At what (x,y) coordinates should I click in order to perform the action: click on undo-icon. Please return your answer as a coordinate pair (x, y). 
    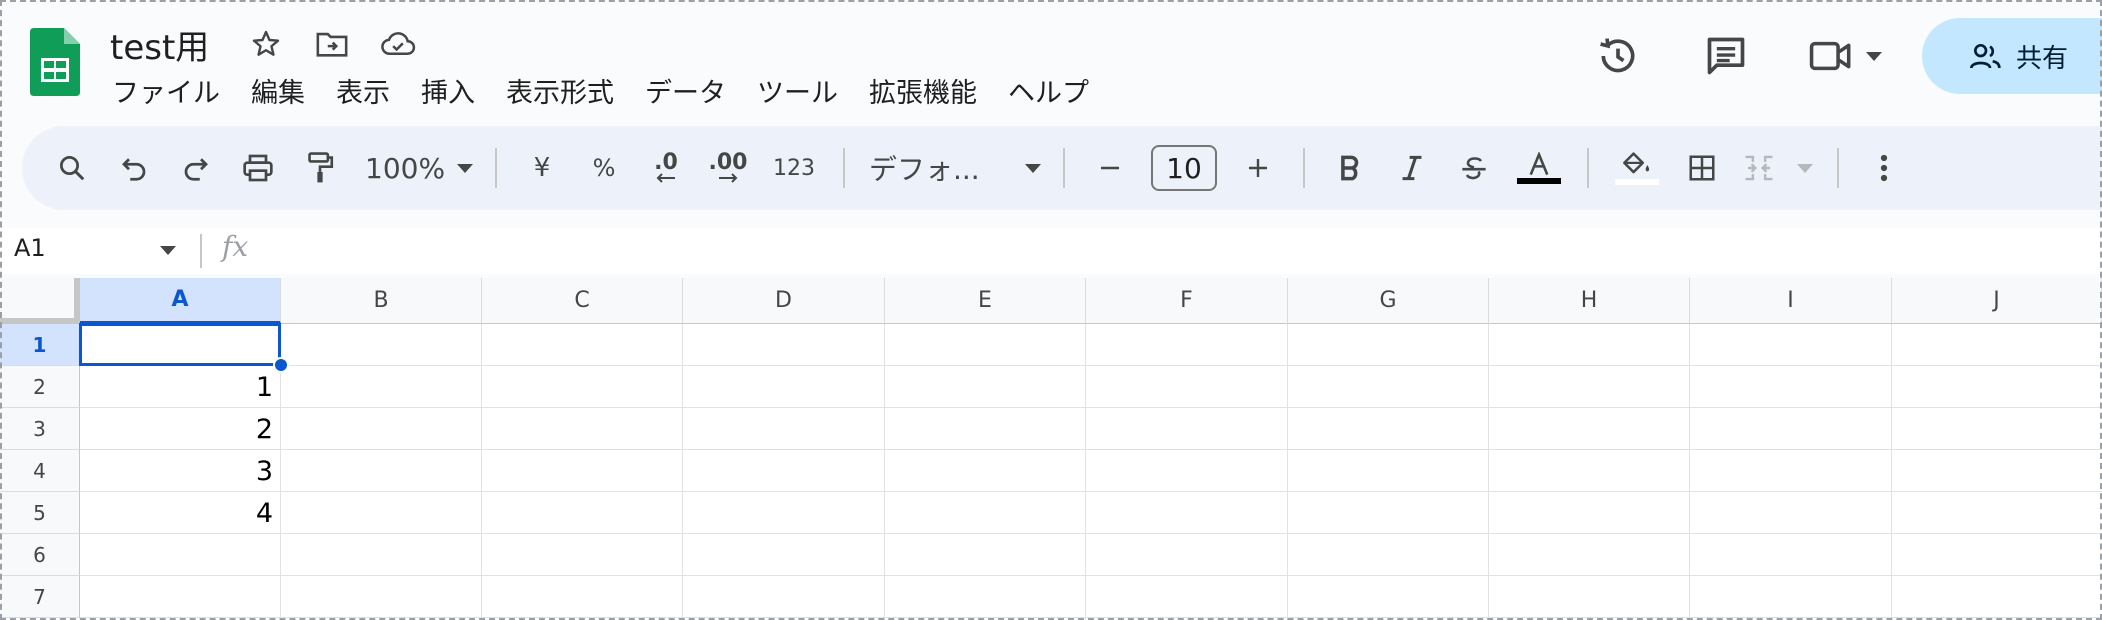
    Looking at the image, I should click on (134, 168).